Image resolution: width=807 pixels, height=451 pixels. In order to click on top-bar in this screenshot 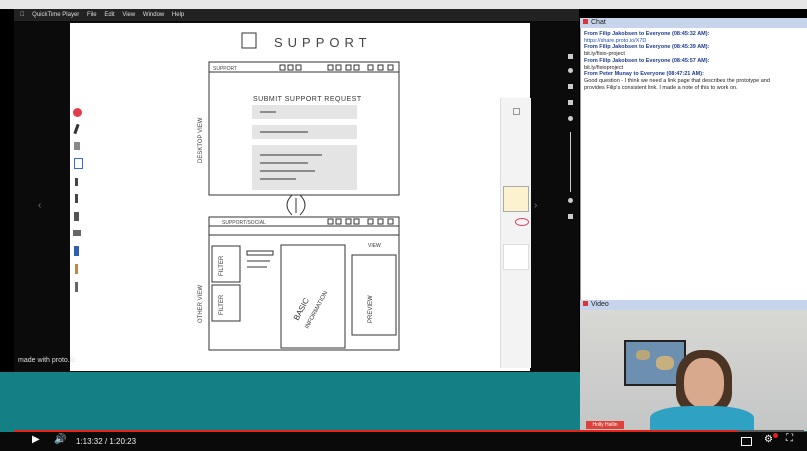, I will do `click(403, 4)`.